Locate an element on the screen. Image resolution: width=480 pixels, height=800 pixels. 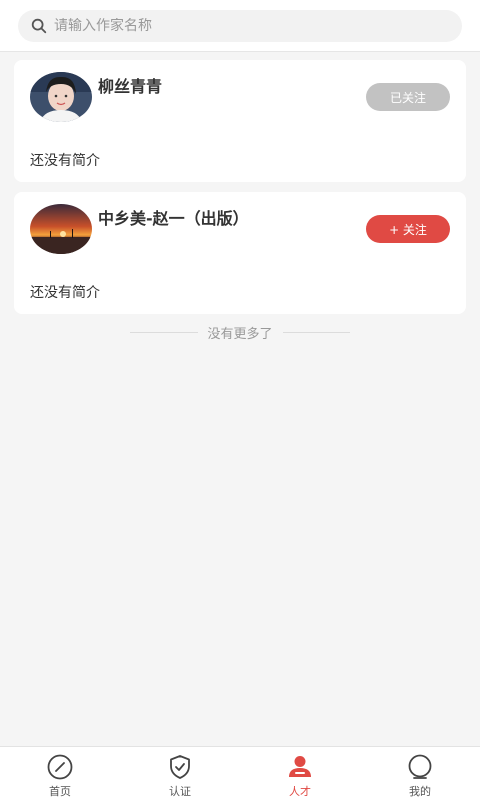
shield-check-icon is located at coordinates (180, 767).